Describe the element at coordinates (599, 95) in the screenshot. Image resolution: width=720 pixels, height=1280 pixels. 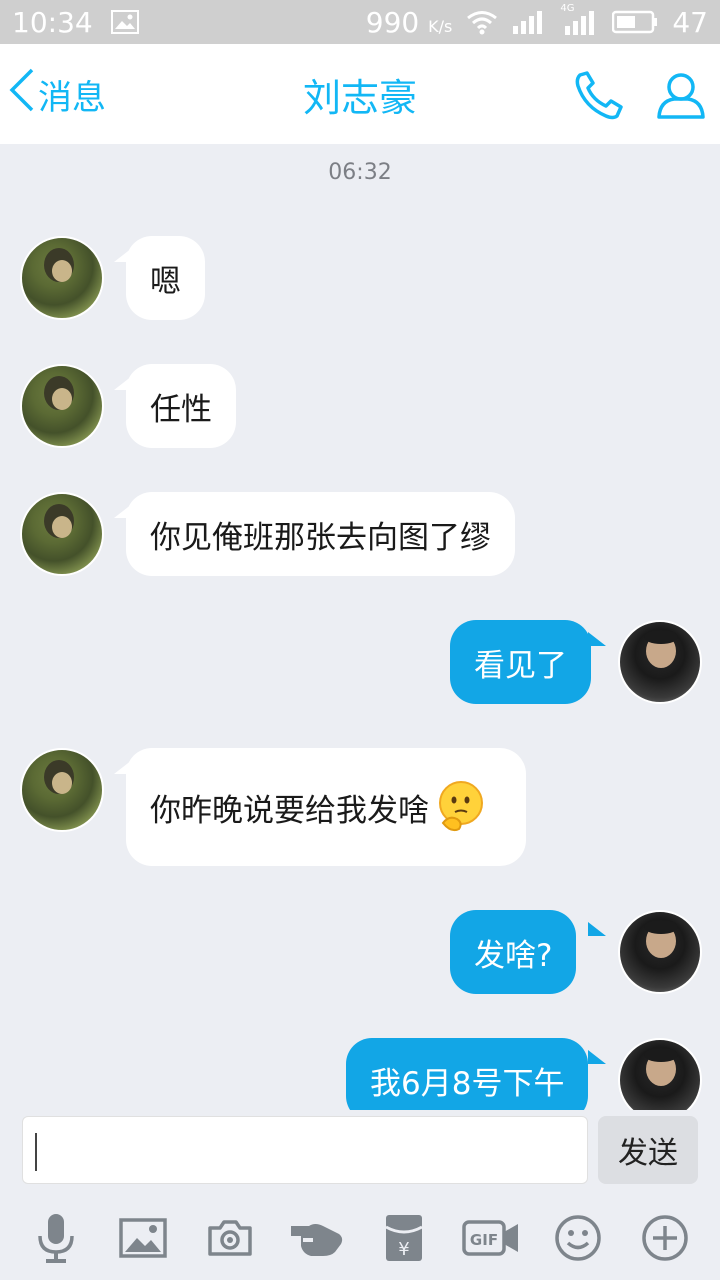
I see `phone-icon` at that location.